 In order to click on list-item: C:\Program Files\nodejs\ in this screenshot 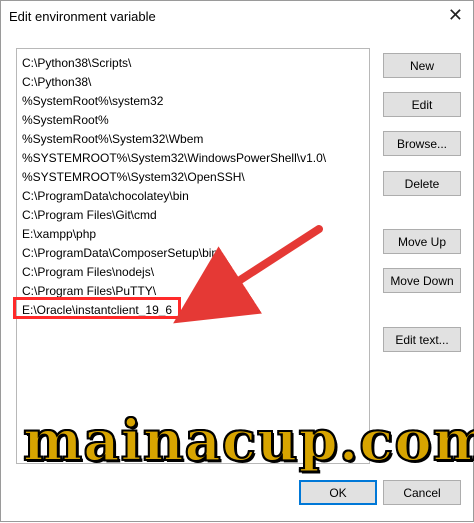, I will do `click(88, 272)`.